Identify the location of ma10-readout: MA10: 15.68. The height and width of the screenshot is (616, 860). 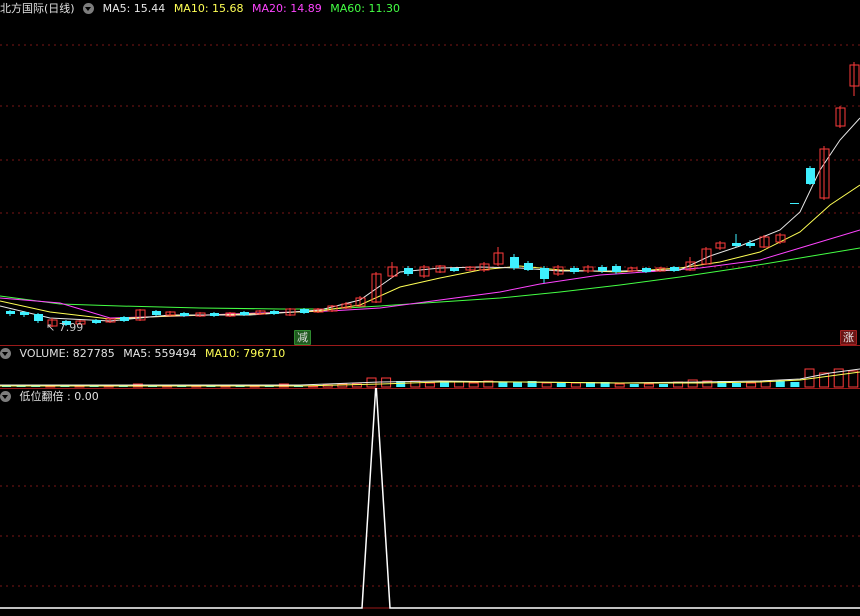
(208, 8).